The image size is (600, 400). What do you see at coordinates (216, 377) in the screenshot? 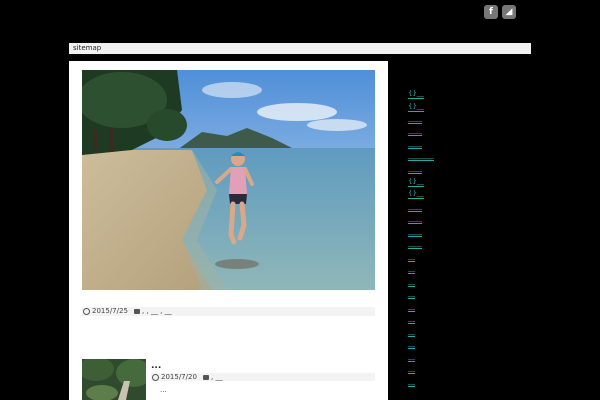
I see `post-categories-text: , __` at bounding box center [216, 377].